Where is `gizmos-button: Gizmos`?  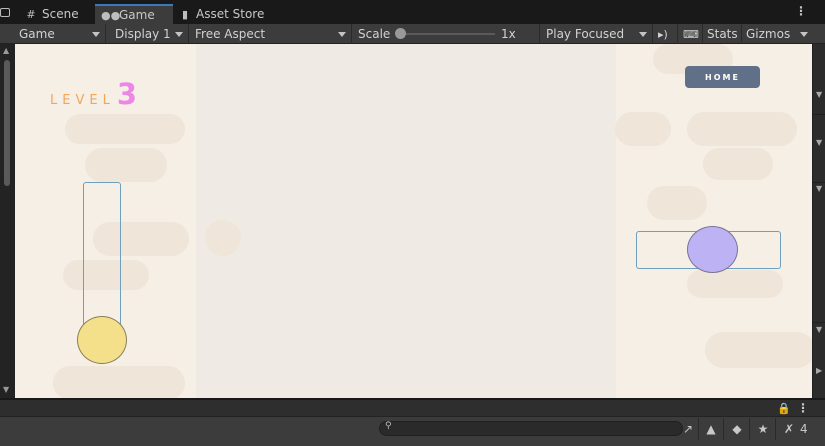 gizmos-button: Gizmos is located at coordinates (777, 34).